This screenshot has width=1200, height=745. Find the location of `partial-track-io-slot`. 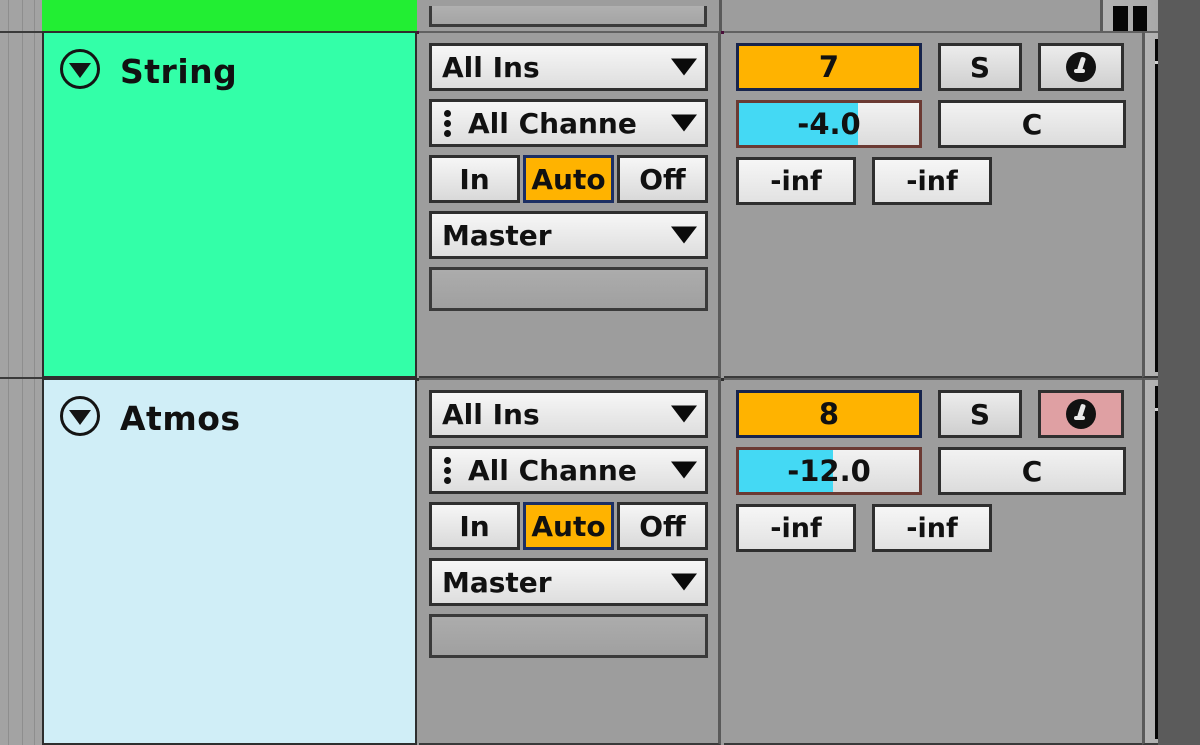

partial-track-io-slot is located at coordinates (568, 16).